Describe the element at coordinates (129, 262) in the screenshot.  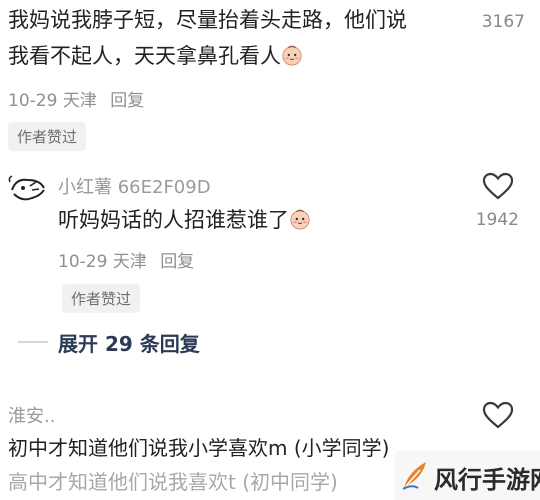
I see `reply-location: 天津` at that location.